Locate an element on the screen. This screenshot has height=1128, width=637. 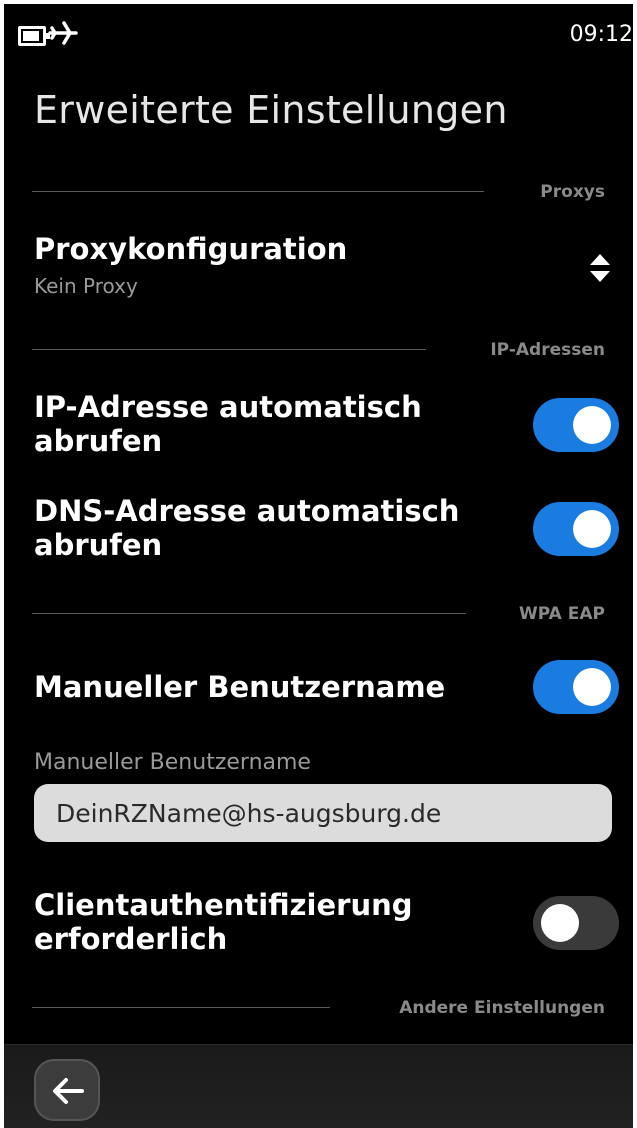
proxy-config-value: Kein Proxy is located at coordinates (86, 286).